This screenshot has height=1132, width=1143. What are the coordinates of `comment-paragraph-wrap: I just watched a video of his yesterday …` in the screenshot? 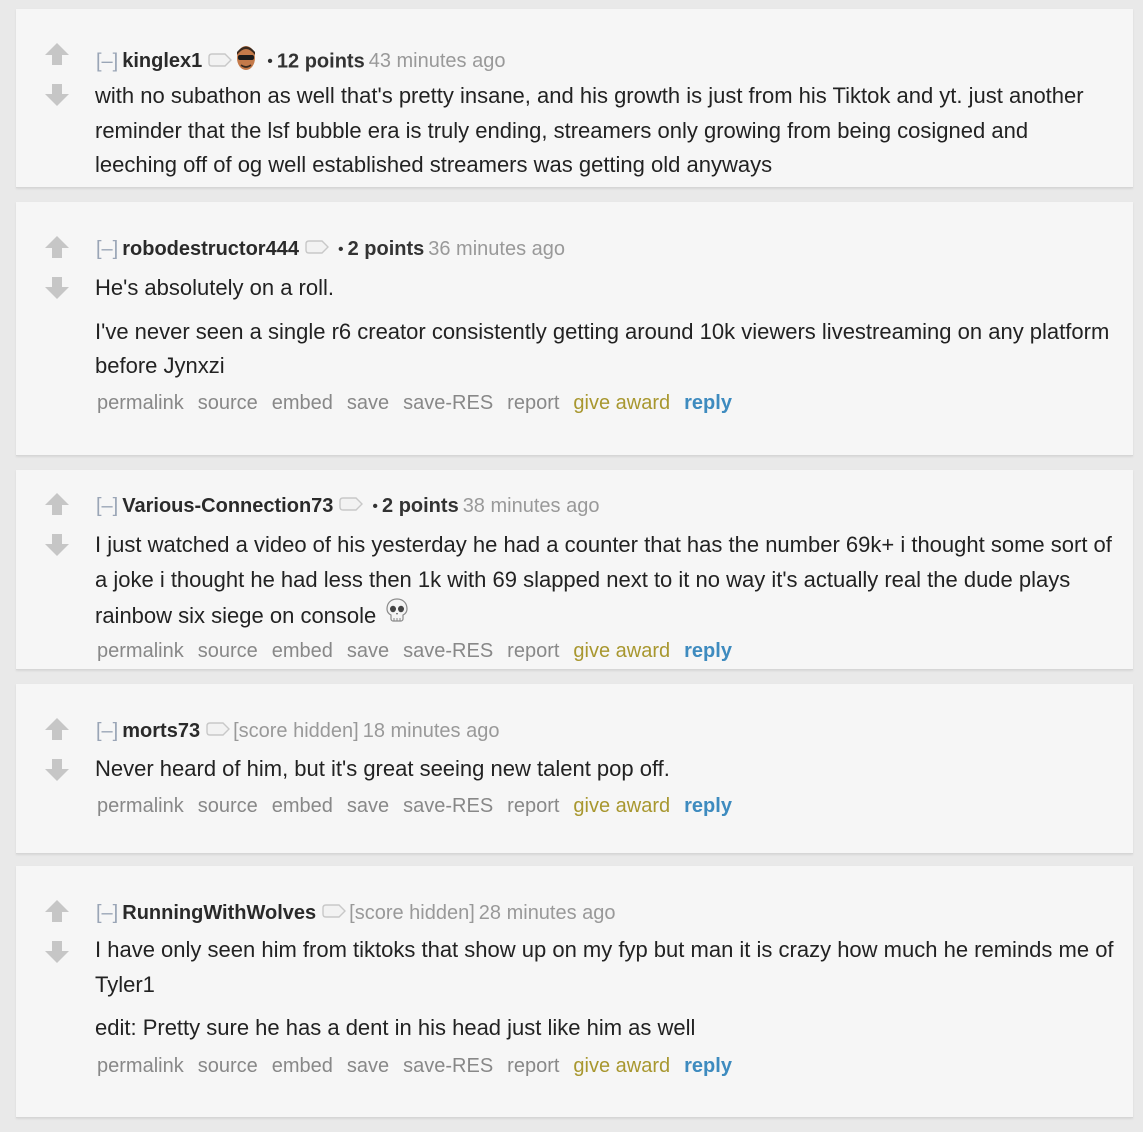 It's located at (605, 583).